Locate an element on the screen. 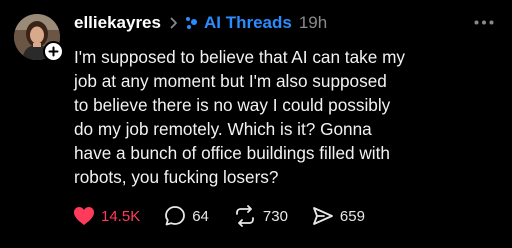  send-paper-plane-icon is located at coordinates (323, 216).